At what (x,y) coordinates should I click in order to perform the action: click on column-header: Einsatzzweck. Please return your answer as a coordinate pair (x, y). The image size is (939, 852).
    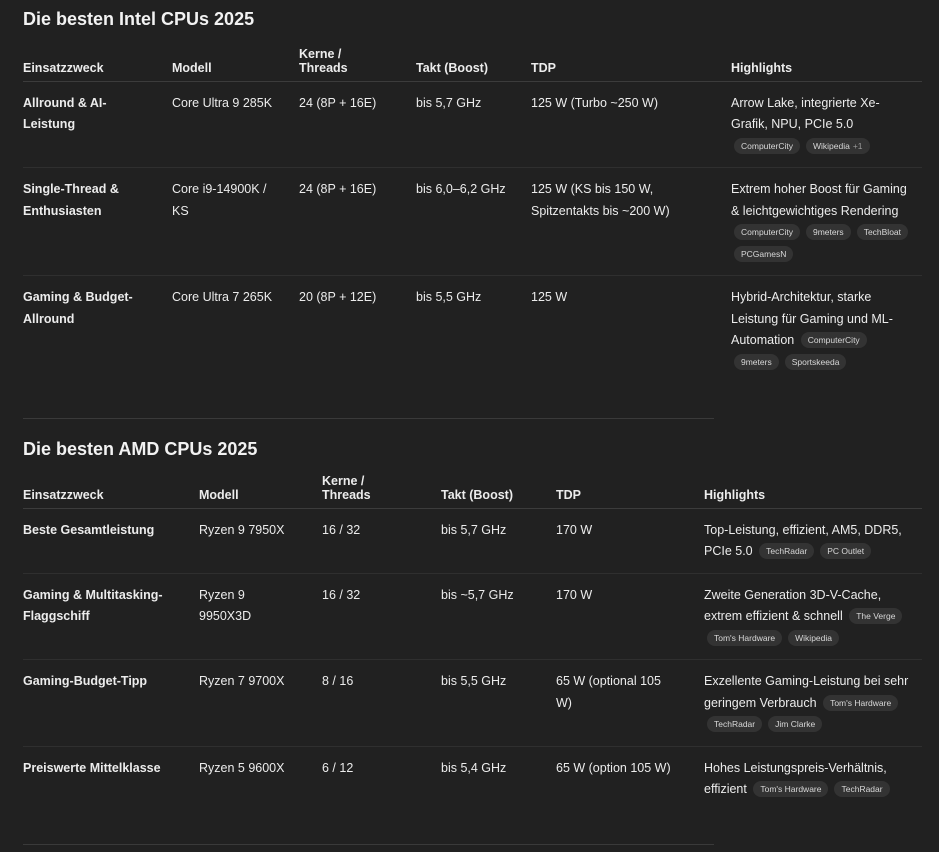
    Looking at the image, I should click on (111, 484).